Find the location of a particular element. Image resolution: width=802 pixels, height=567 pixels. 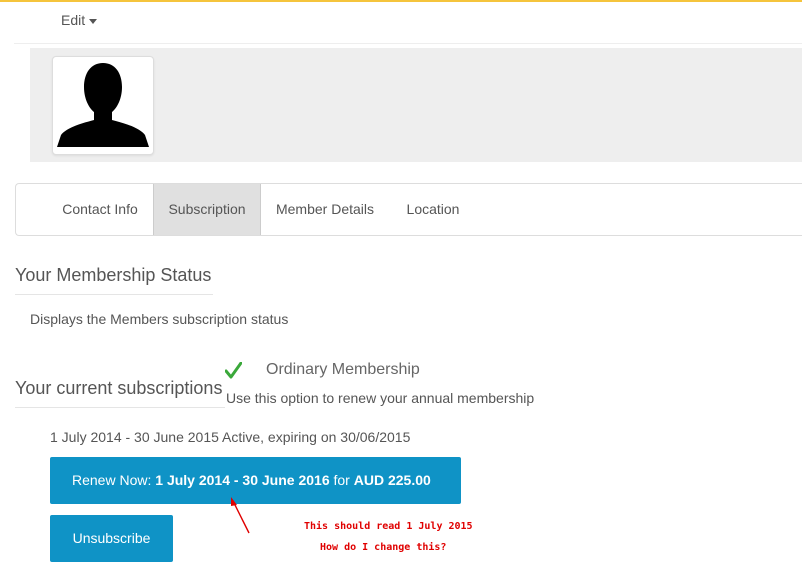

tab-contact-info: Contact Info is located at coordinates (100, 209).